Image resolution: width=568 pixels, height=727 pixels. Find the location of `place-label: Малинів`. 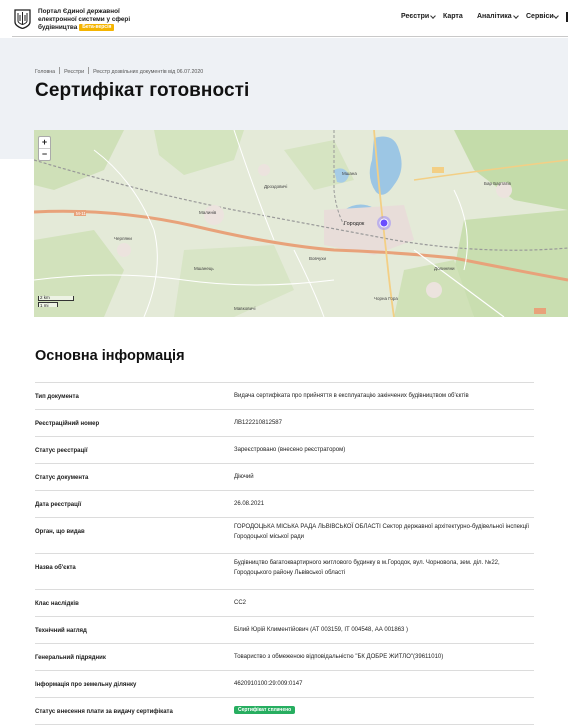

place-label: Малинів is located at coordinates (208, 212).